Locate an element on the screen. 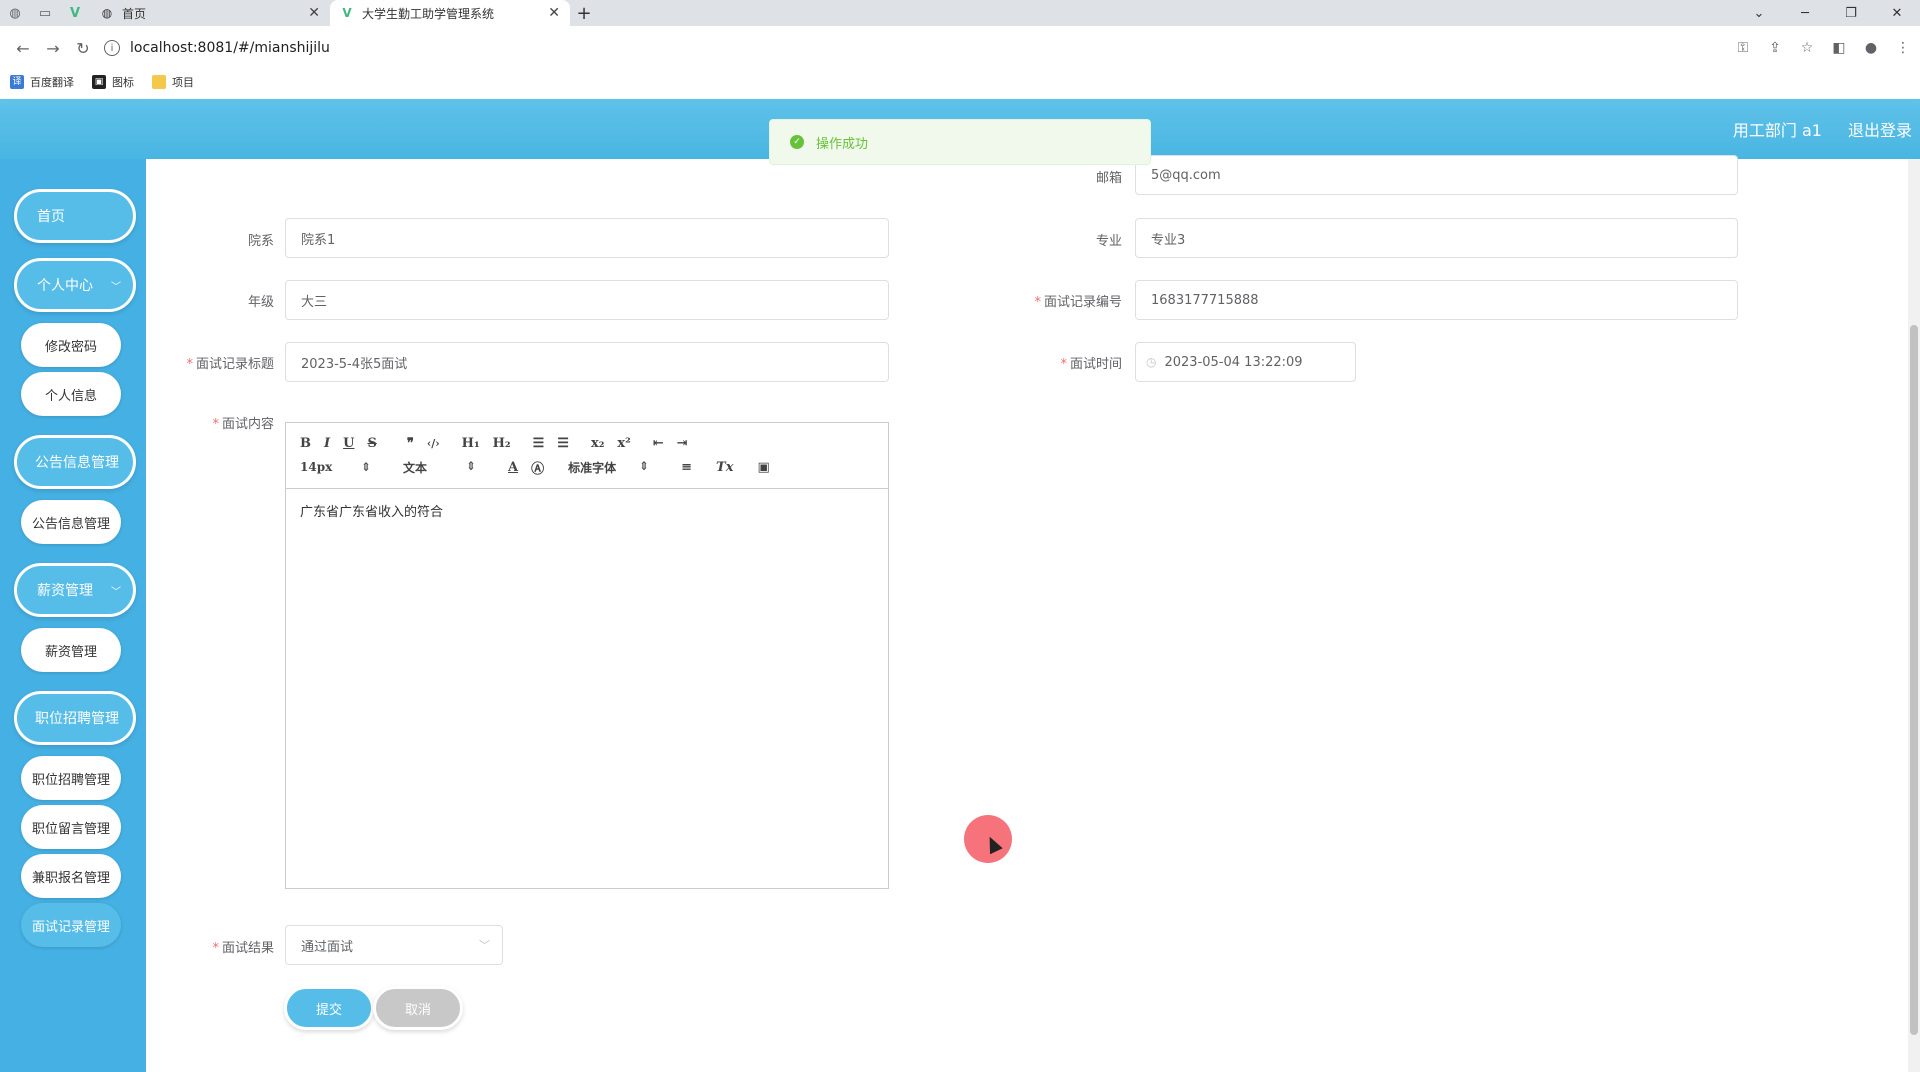  sidebar-item-salary-group: 薪资管理 ﹀ is located at coordinates (75, 590).